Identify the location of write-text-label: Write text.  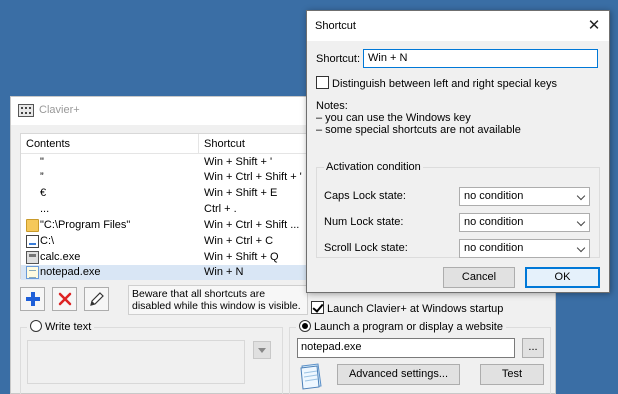
(68, 327).